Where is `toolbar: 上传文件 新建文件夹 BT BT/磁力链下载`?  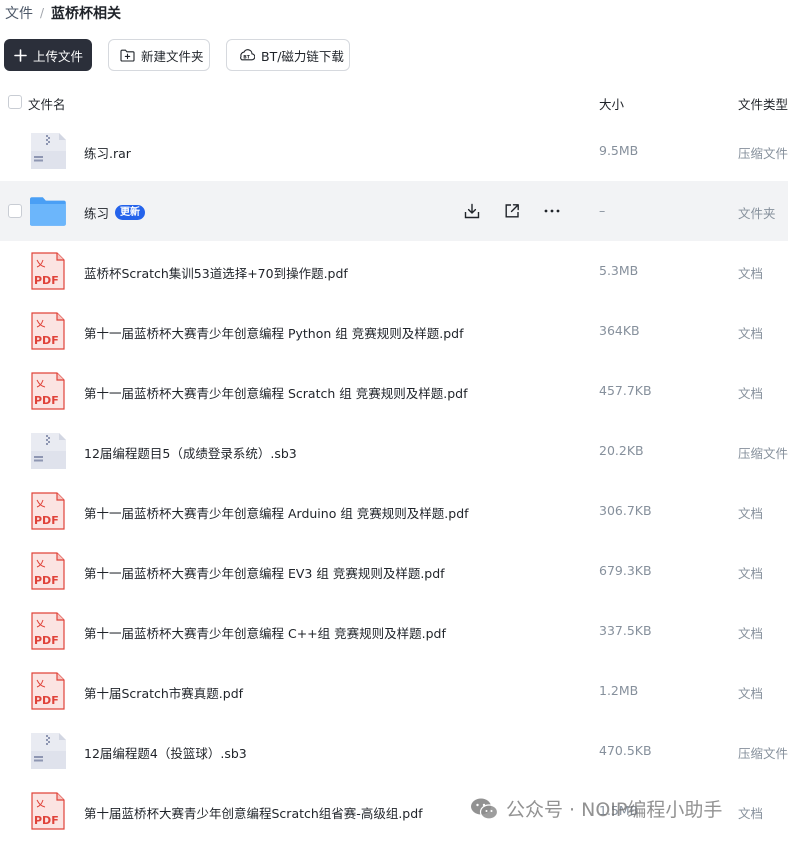 toolbar: 上传文件 新建文件夹 BT BT/磁力链下载 is located at coordinates (177, 55).